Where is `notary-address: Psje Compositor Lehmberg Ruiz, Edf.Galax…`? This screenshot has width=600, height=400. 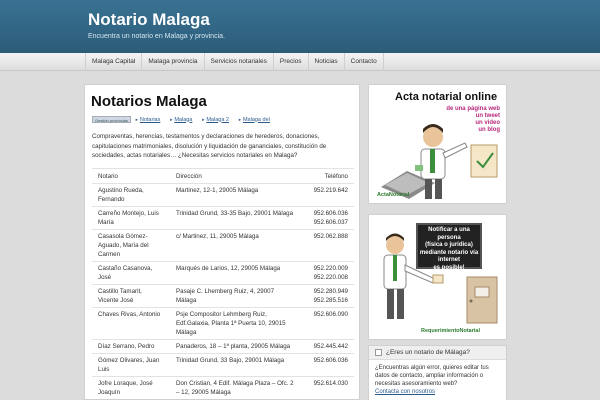
notary-address: Psje Compositor Lehmberg Ruiz, Edf.Galax… is located at coordinates (236, 323).